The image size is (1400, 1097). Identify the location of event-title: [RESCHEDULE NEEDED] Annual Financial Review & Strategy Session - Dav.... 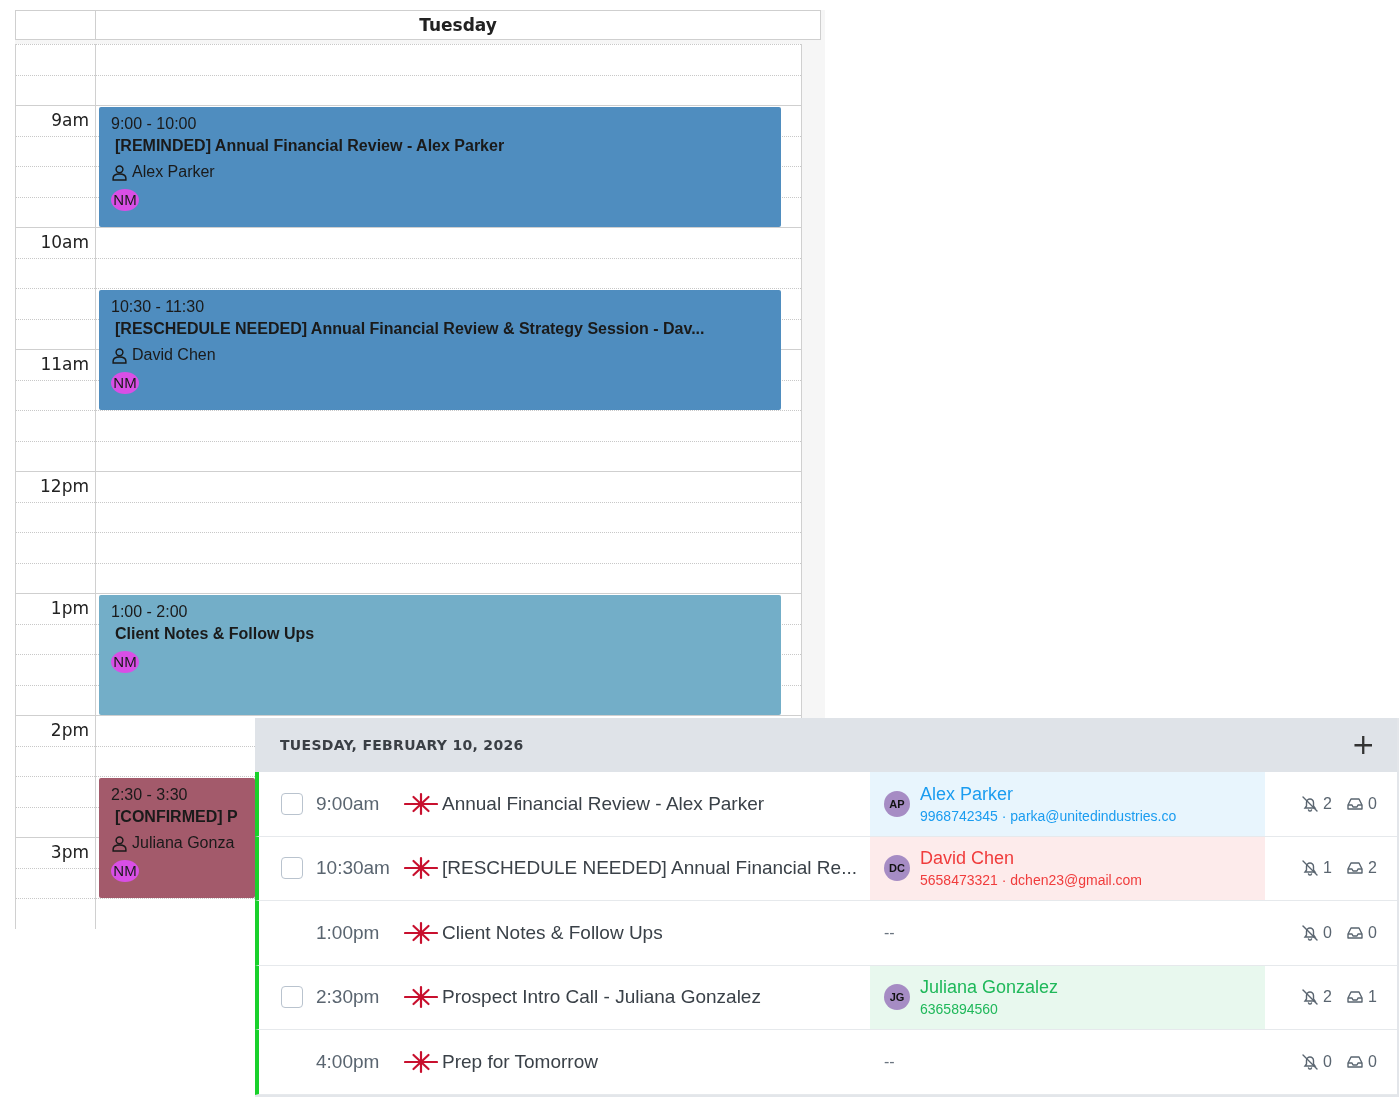
(410, 329).